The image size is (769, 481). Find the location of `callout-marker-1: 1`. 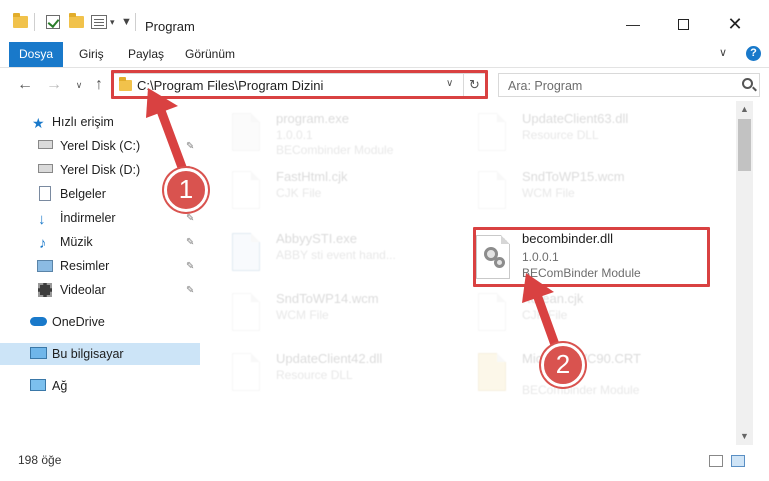

callout-marker-1: 1 is located at coordinates (186, 190).